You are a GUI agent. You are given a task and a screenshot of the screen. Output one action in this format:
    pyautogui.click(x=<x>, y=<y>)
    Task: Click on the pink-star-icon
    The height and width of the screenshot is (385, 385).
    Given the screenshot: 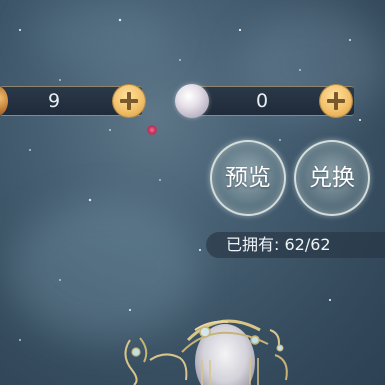 What is the action you would take?
    pyautogui.click(x=152, y=130)
    